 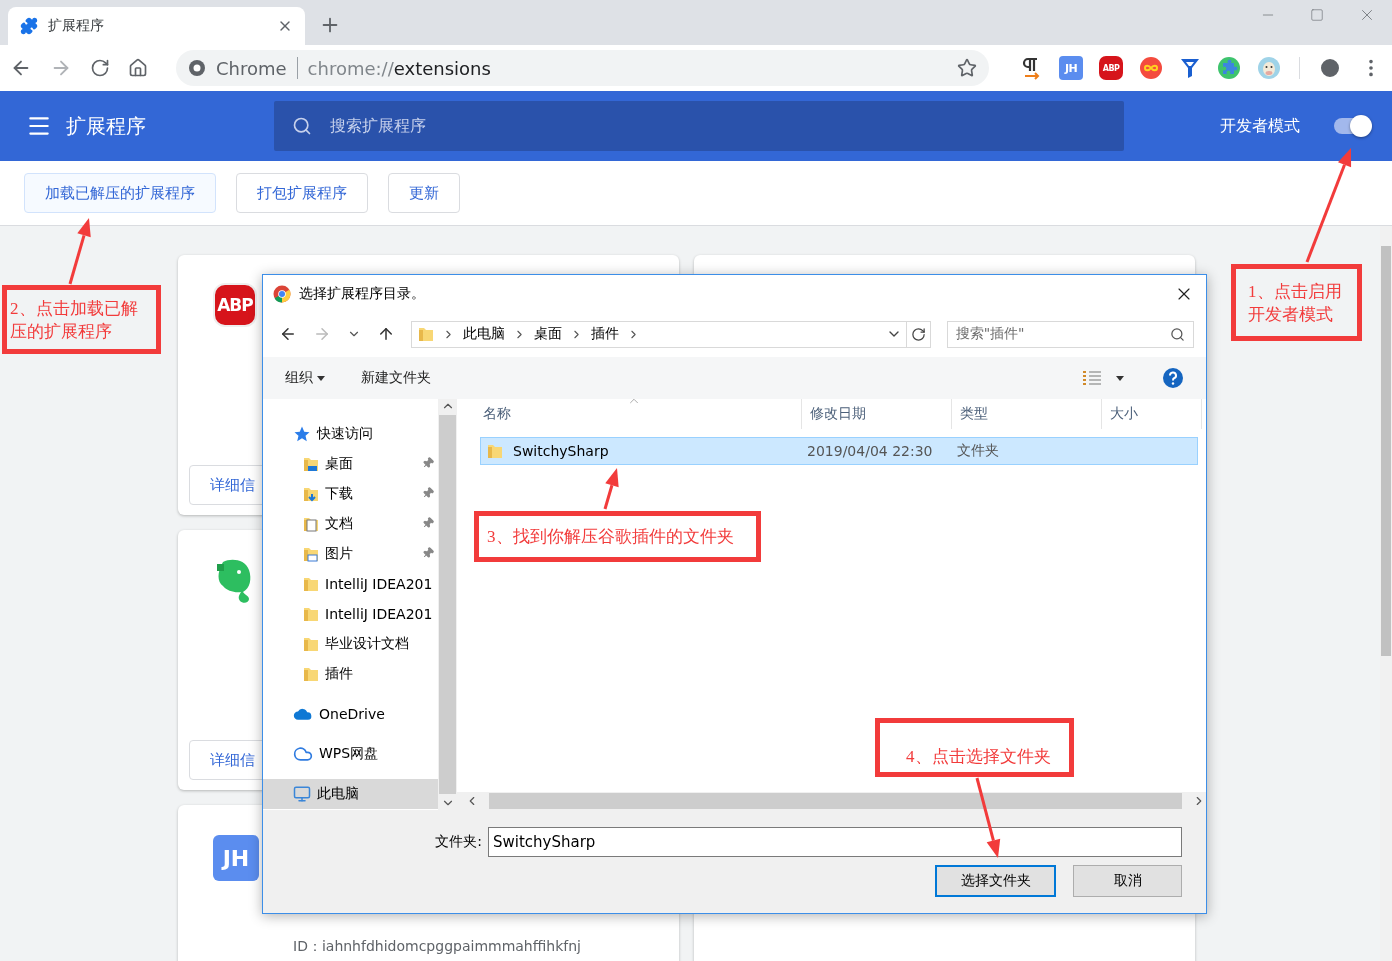 I want to click on page-title: 扩展程序, so click(x=106, y=126).